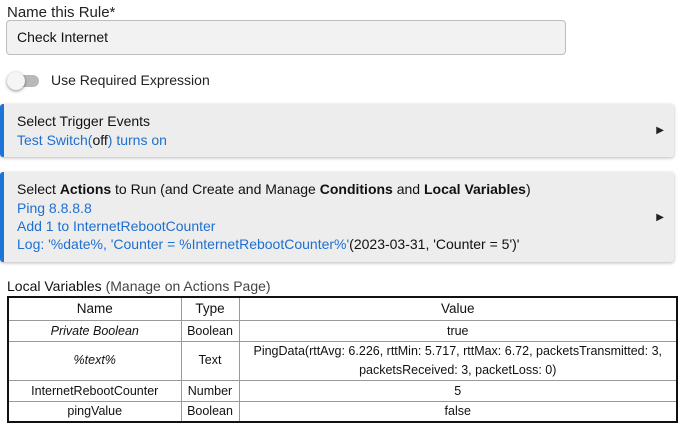  What do you see at coordinates (94, 308) in the screenshot?
I see `column-header-name: Name` at bounding box center [94, 308].